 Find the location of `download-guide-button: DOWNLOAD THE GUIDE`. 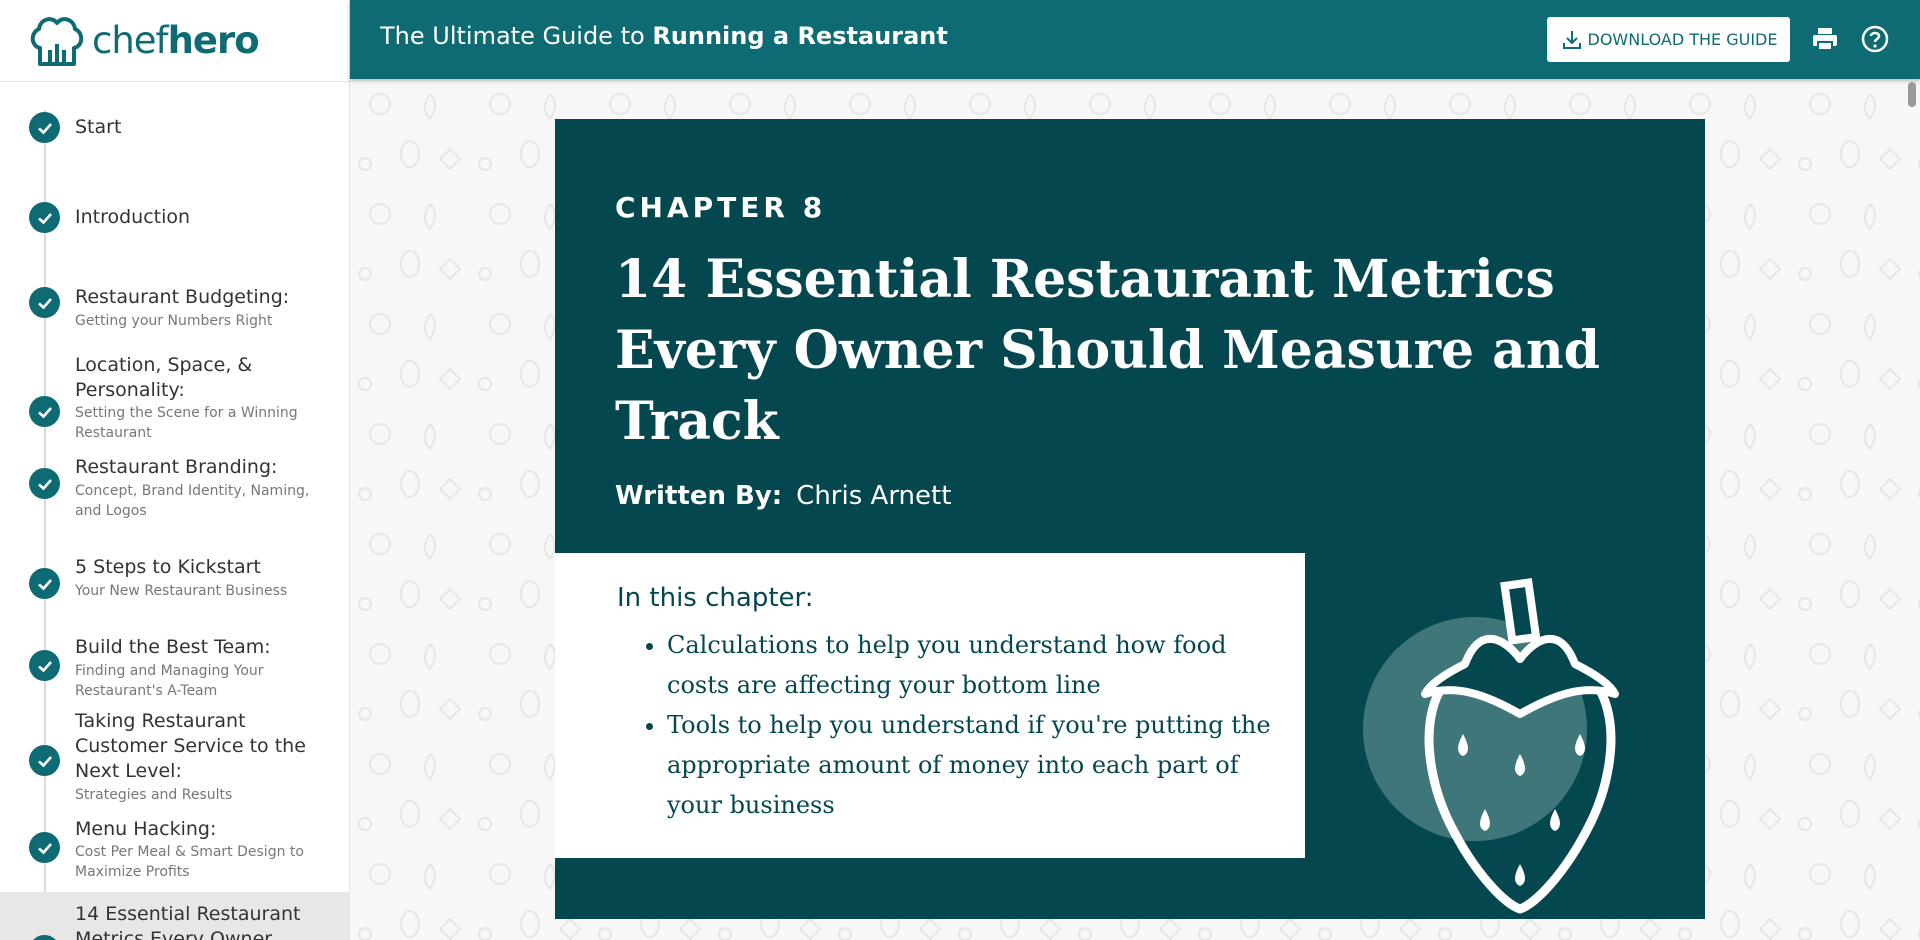

download-guide-button: DOWNLOAD THE GUIDE is located at coordinates (1668, 39).